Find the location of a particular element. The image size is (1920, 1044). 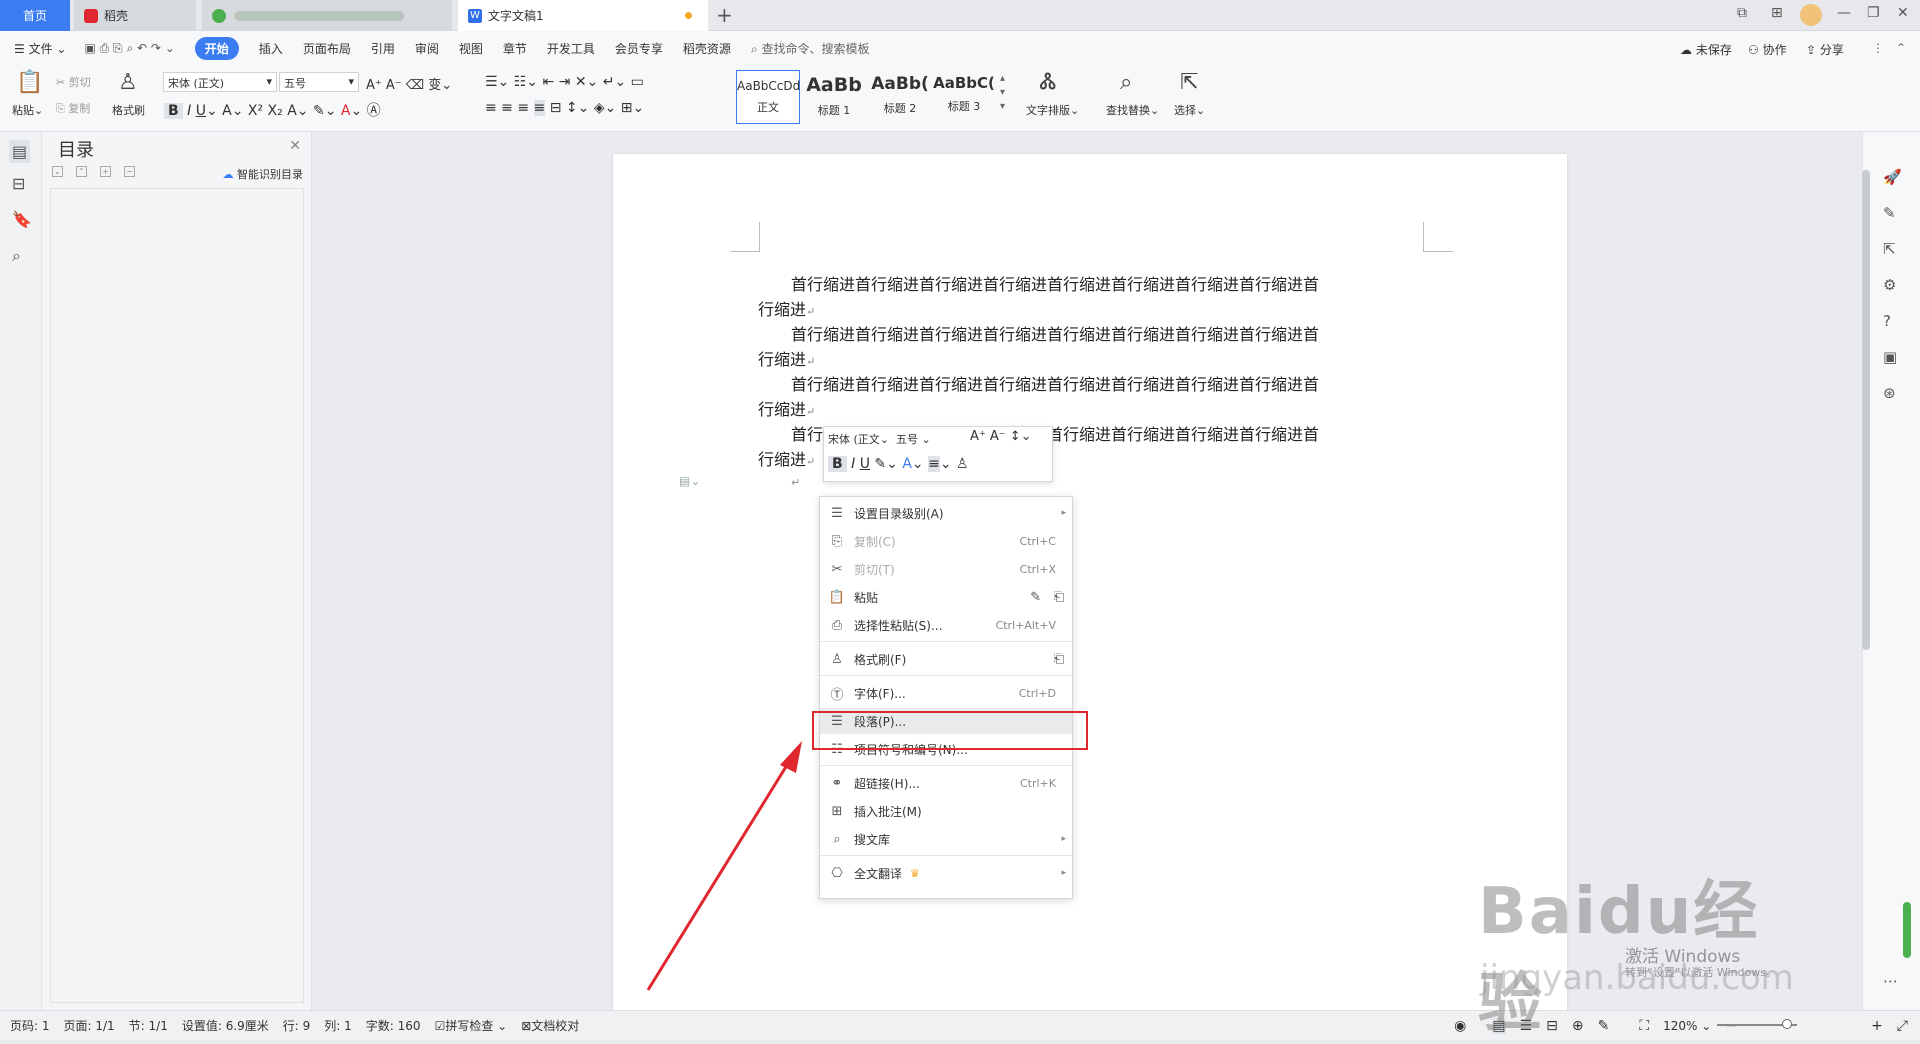

status-col: 列: 1 is located at coordinates (338, 1025).